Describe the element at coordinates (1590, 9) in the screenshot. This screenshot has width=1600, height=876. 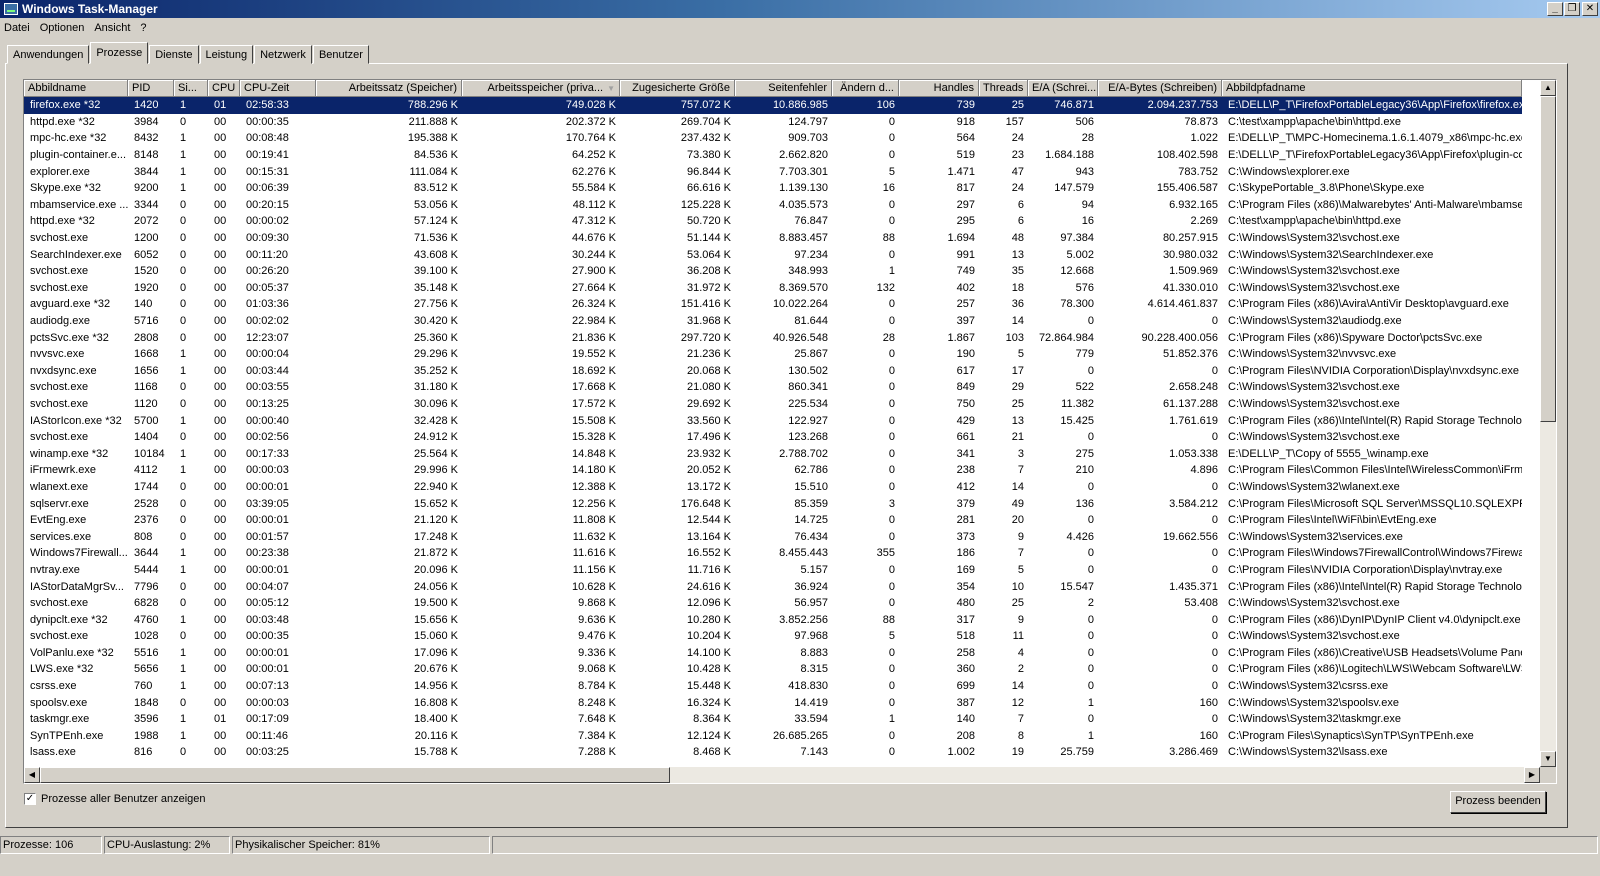
I see `close-button: ✕` at that location.